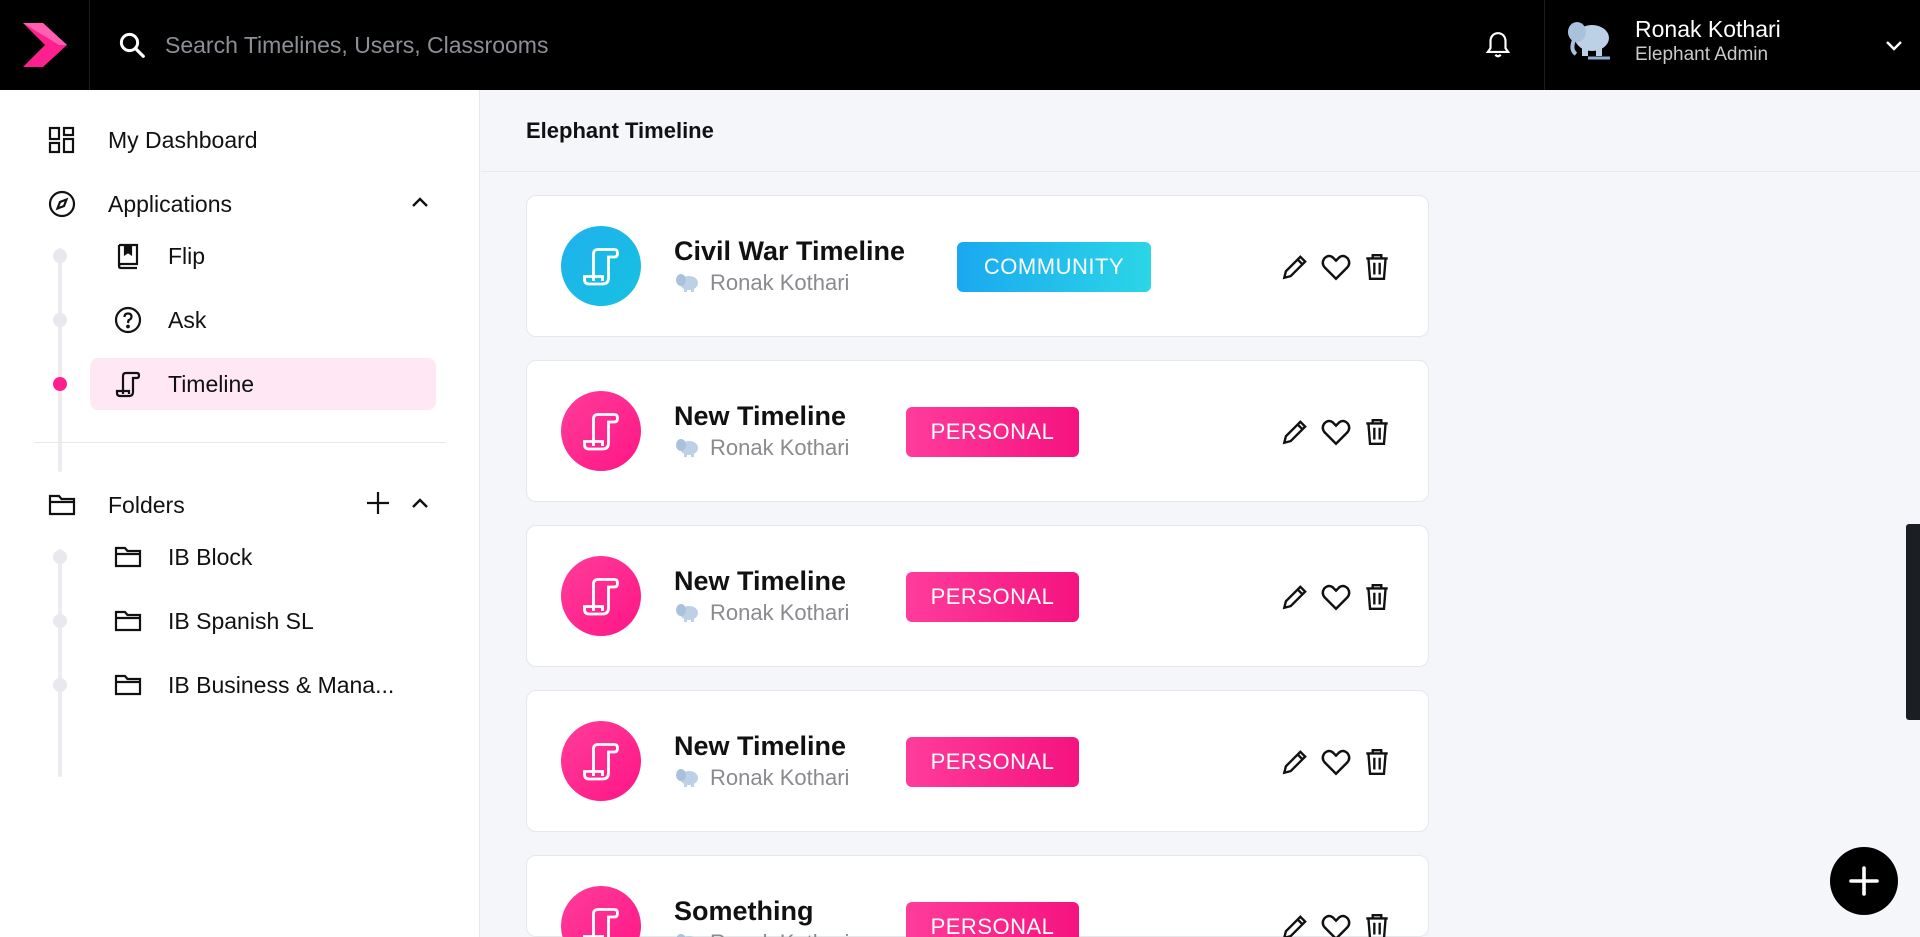 This screenshot has width=1920, height=937. What do you see at coordinates (1589, 40) in the screenshot?
I see `avatar` at bounding box center [1589, 40].